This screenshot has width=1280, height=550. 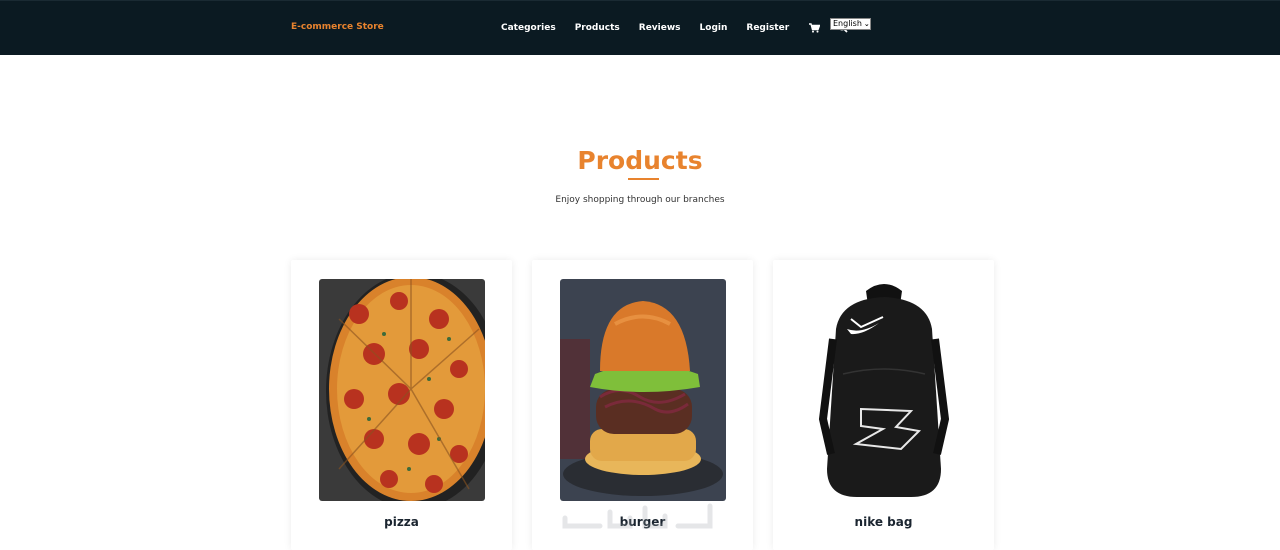 I want to click on nav-link-login: Login, so click(x=714, y=28).